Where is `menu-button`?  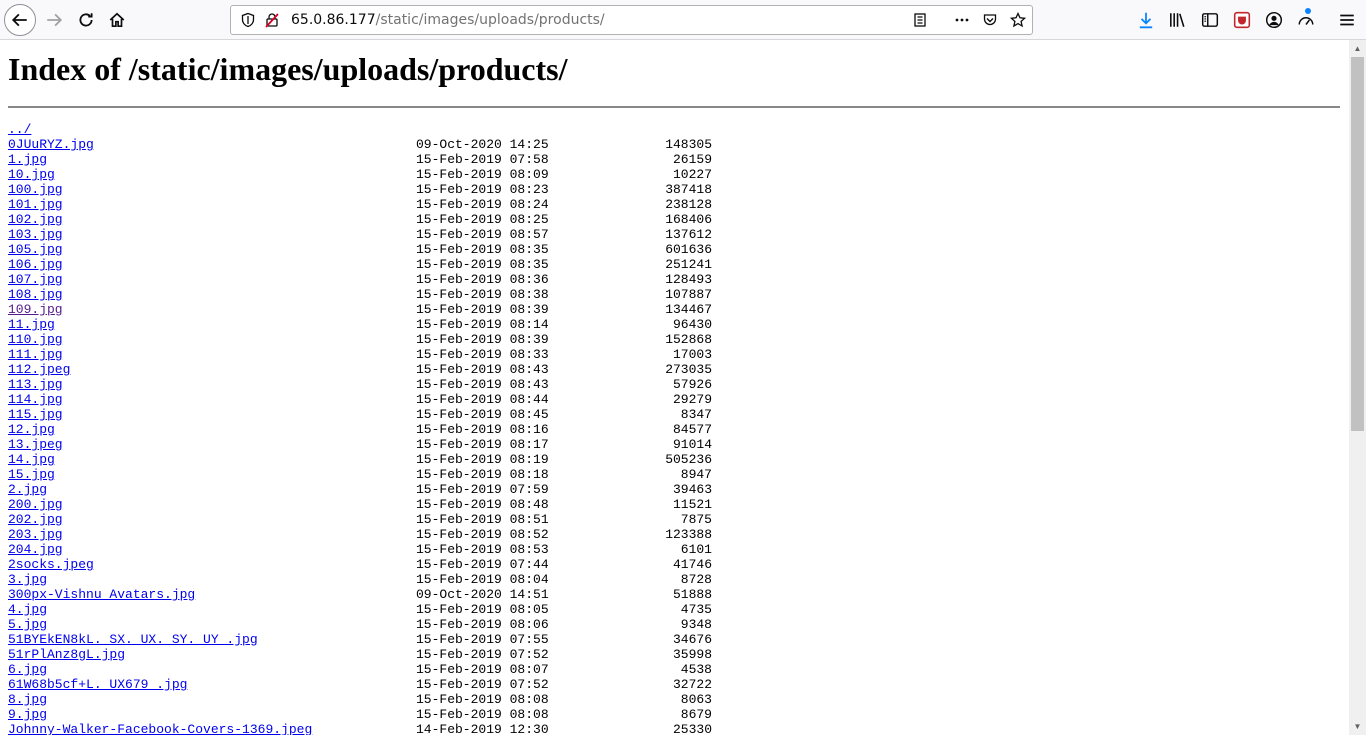 menu-button is located at coordinates (1347, 20).